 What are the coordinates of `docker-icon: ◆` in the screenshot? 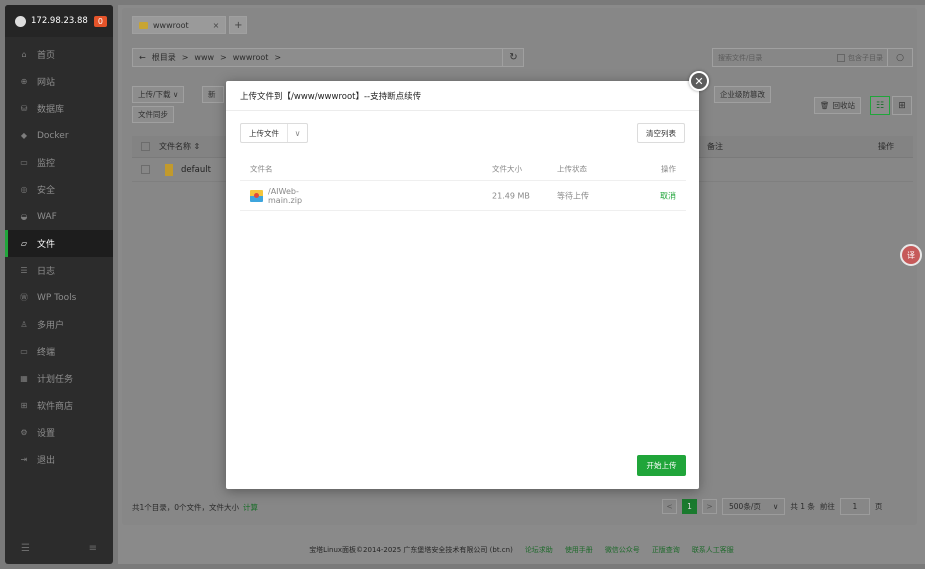 It's located at (24, 135).